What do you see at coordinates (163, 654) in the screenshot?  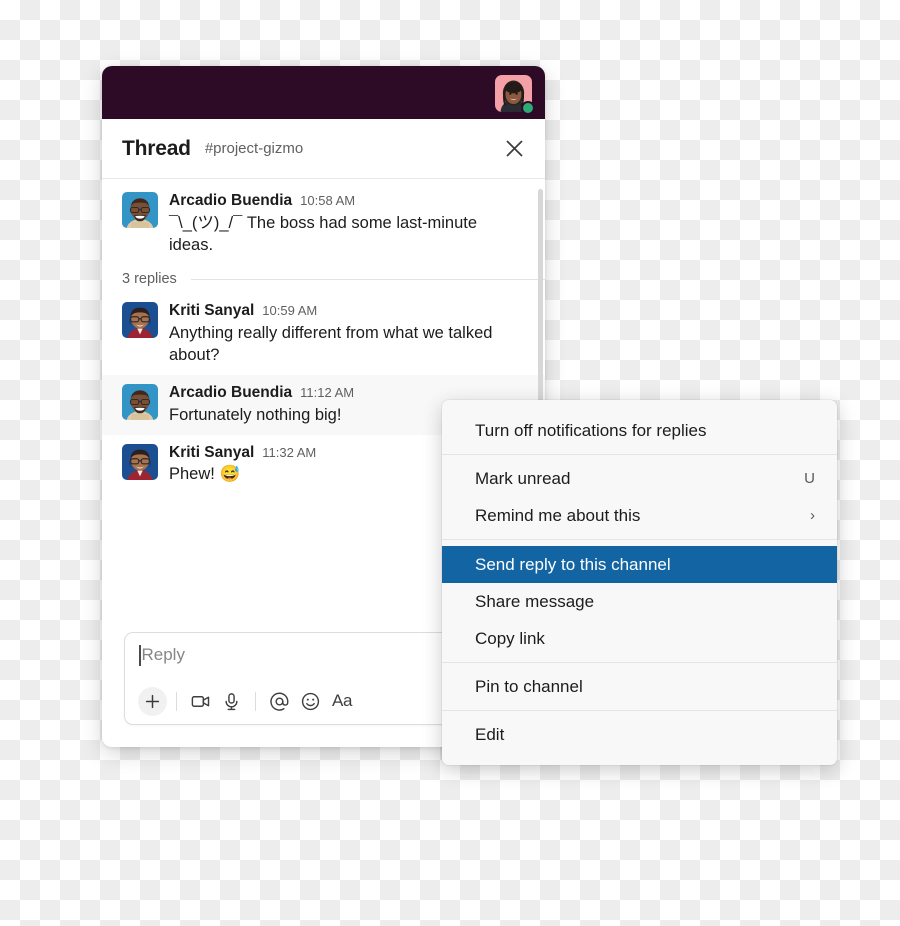 I see `reply-input-placeholder: Reply` at bounding box center [163, 654].